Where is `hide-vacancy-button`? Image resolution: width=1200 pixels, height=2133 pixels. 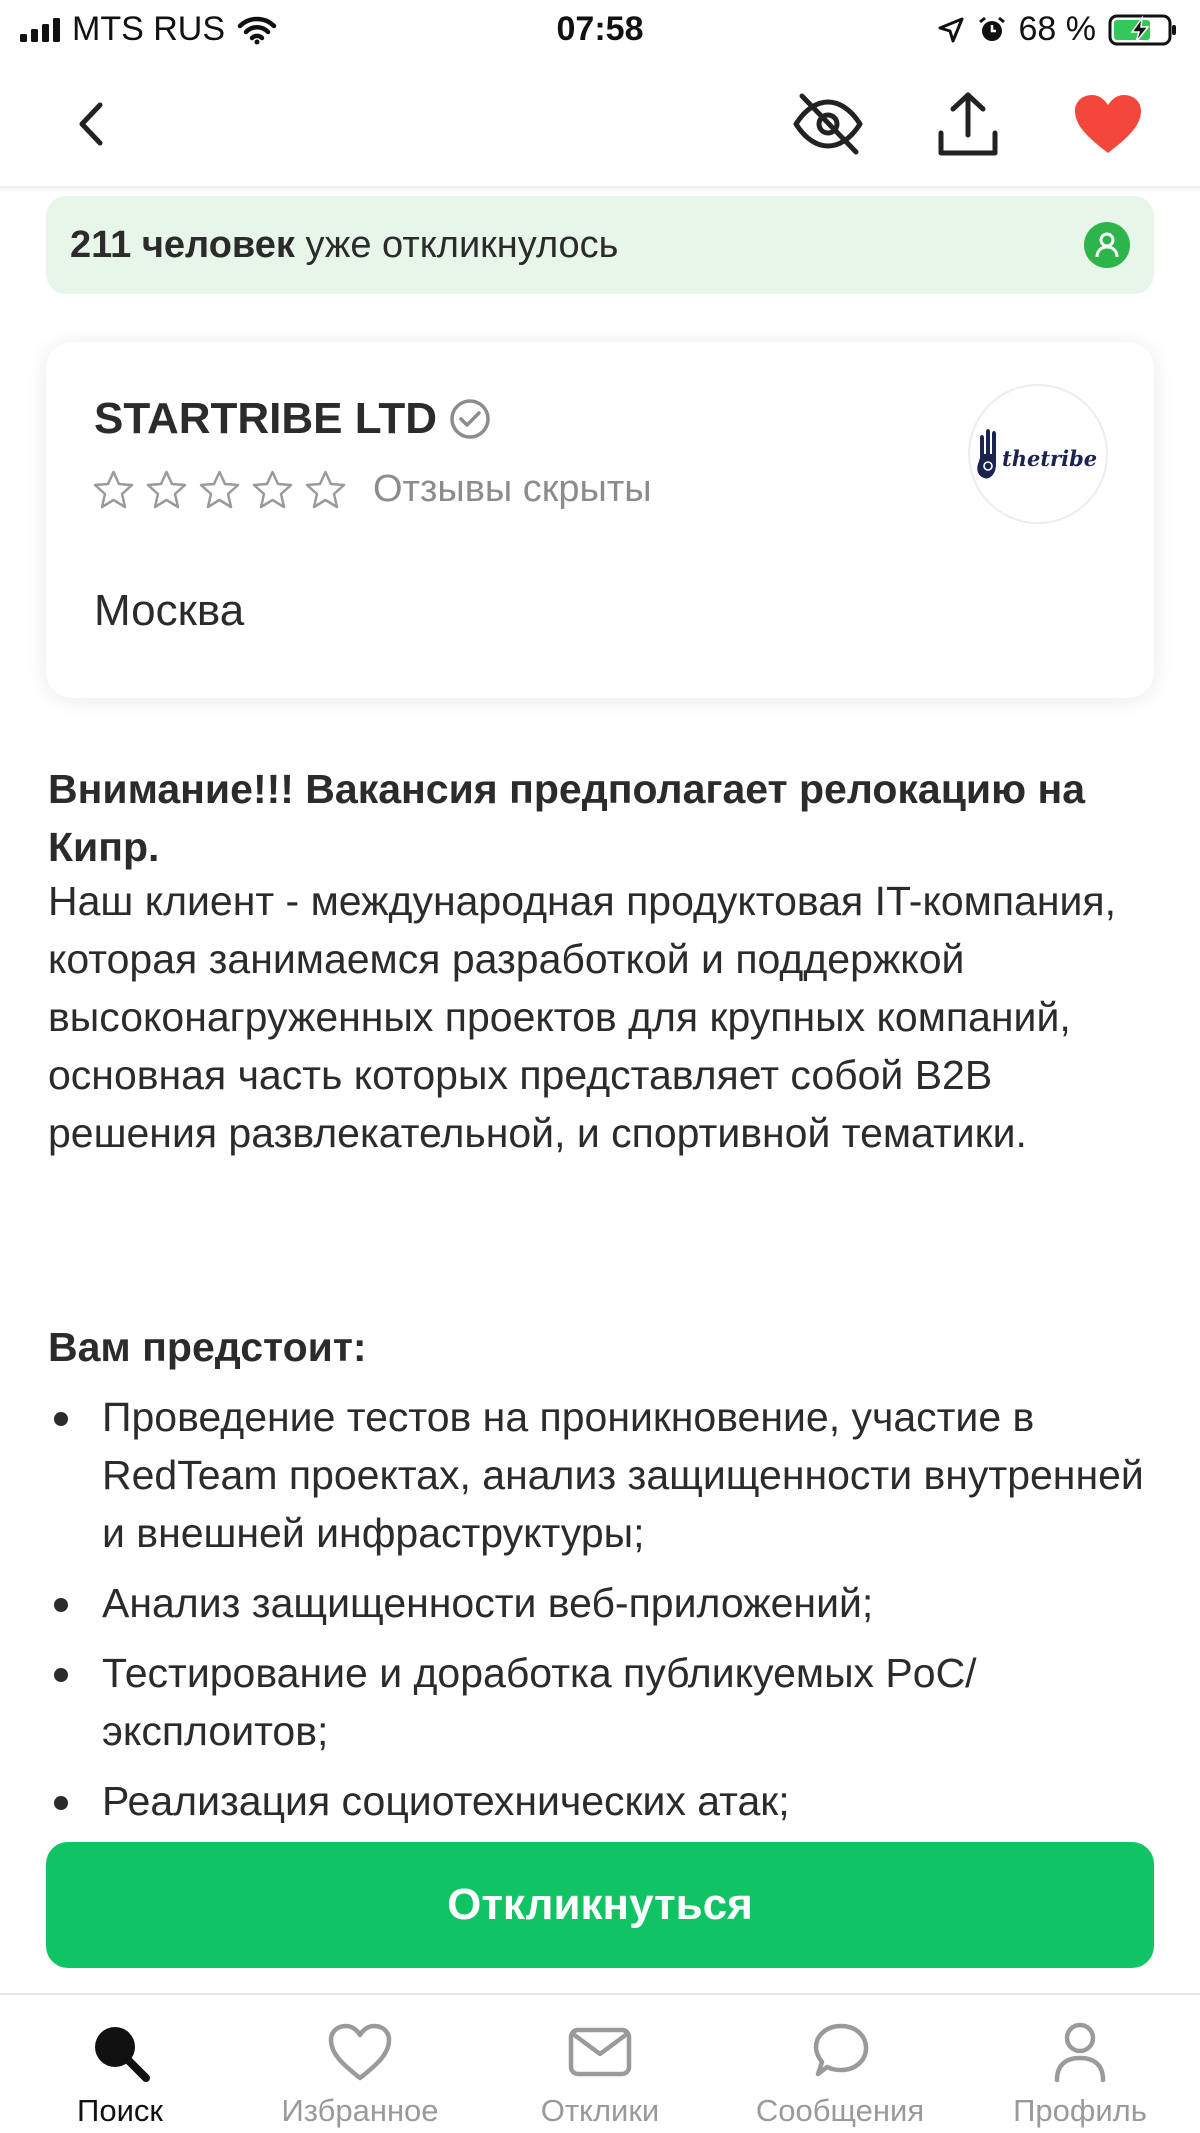 hide-vacancy-button is located at coordinates (828, 124).